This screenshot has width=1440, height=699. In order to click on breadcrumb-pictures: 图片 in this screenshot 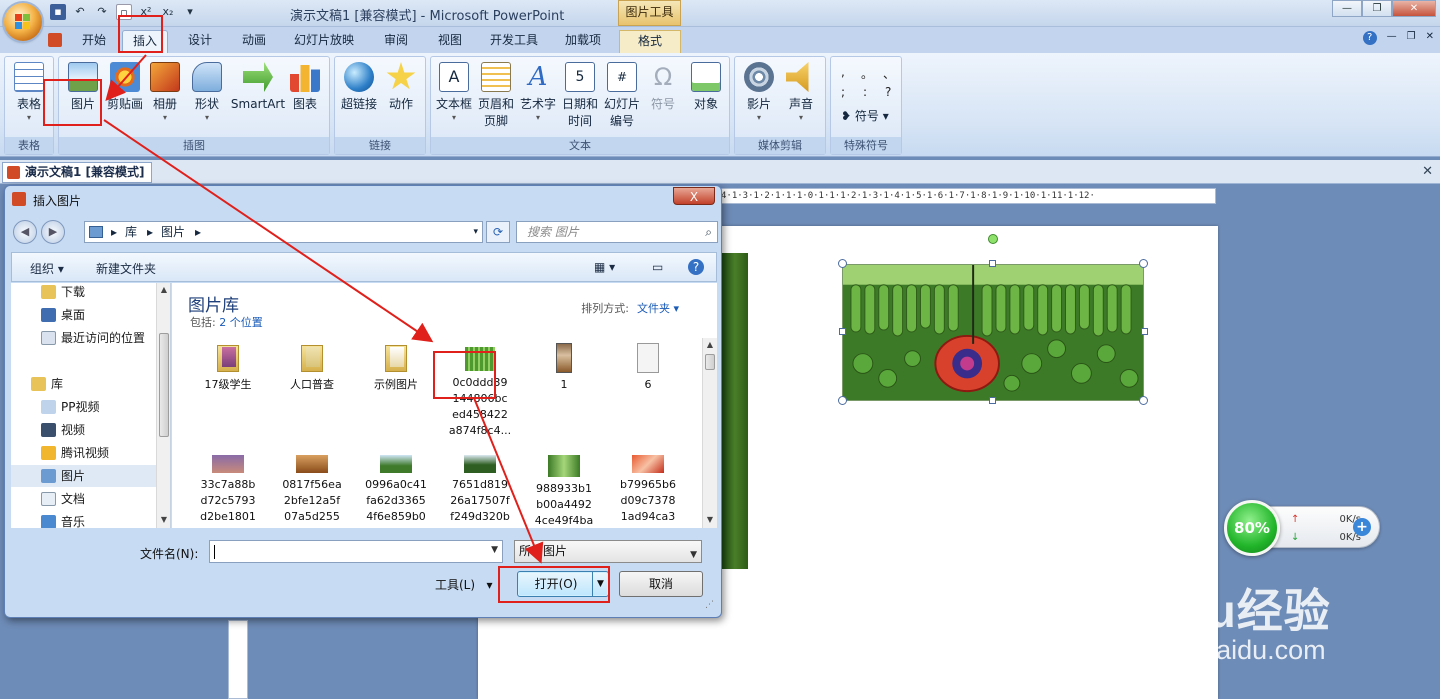, I will do `click(173, 232)`.